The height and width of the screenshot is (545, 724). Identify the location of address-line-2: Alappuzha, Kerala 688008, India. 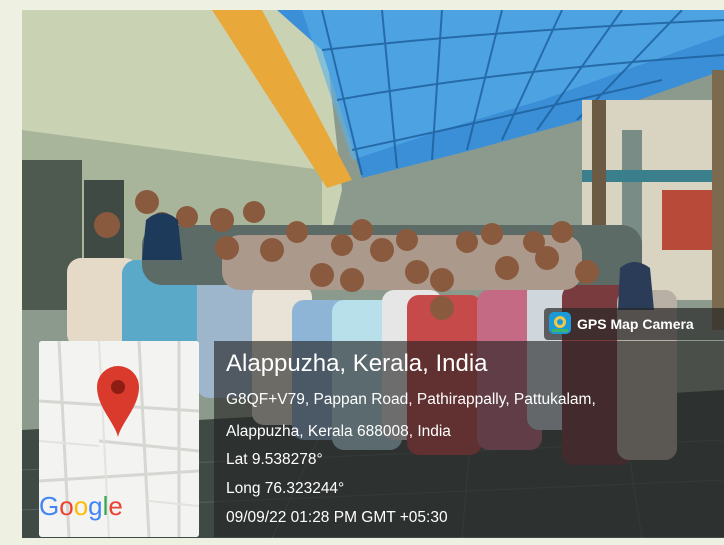
(338, 431).